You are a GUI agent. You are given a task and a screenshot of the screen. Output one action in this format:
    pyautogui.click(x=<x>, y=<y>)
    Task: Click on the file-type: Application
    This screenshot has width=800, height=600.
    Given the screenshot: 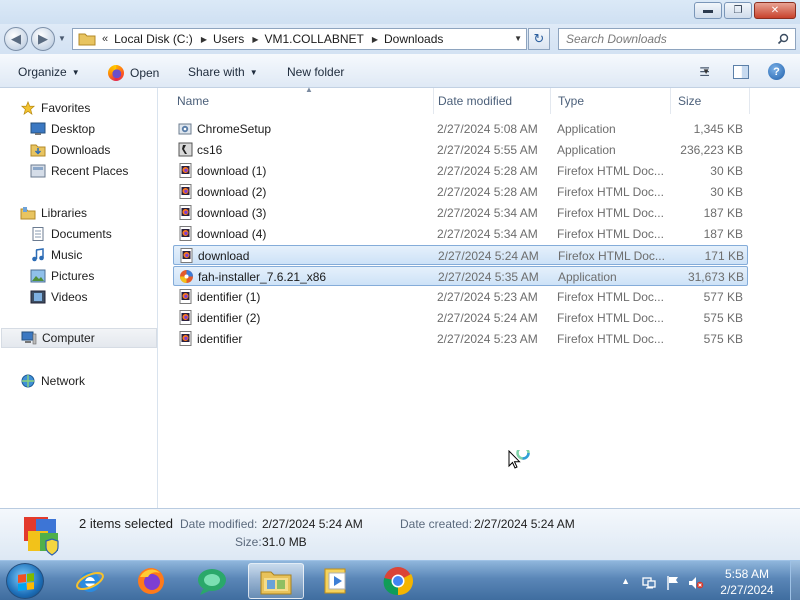 What is the action you would take?
    pyautogui.click(x=586, y=150)
    